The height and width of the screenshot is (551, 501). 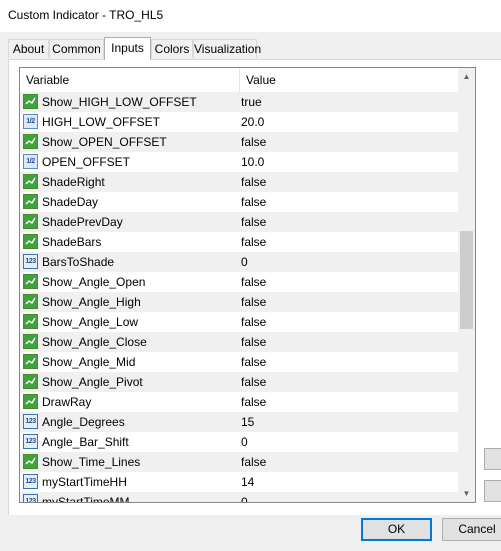 What do you see at coordinates (76, 48) in the screenshot?
I see `tab-common: Common` at bounding box center [76, 48].